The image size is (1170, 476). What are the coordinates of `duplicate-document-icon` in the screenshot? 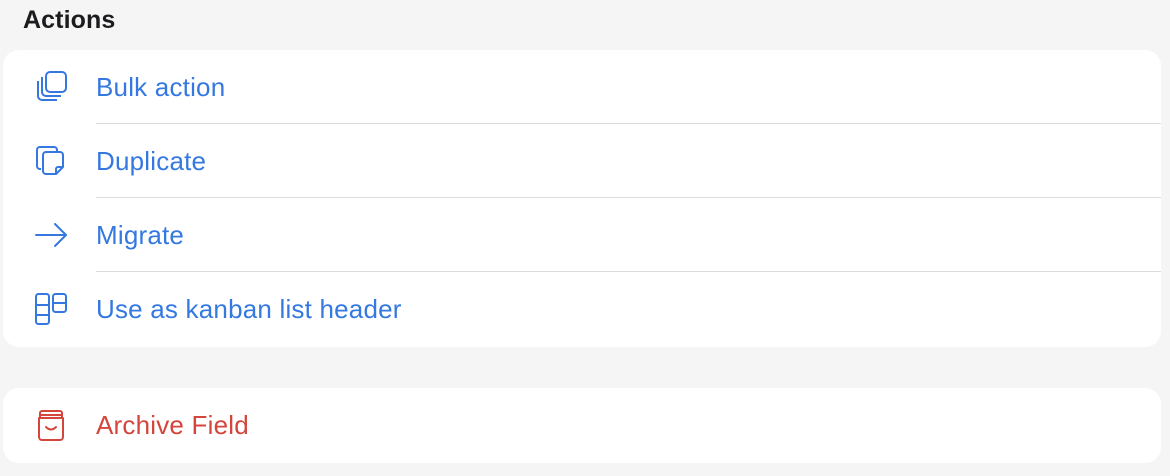 It's located at (51, 161).